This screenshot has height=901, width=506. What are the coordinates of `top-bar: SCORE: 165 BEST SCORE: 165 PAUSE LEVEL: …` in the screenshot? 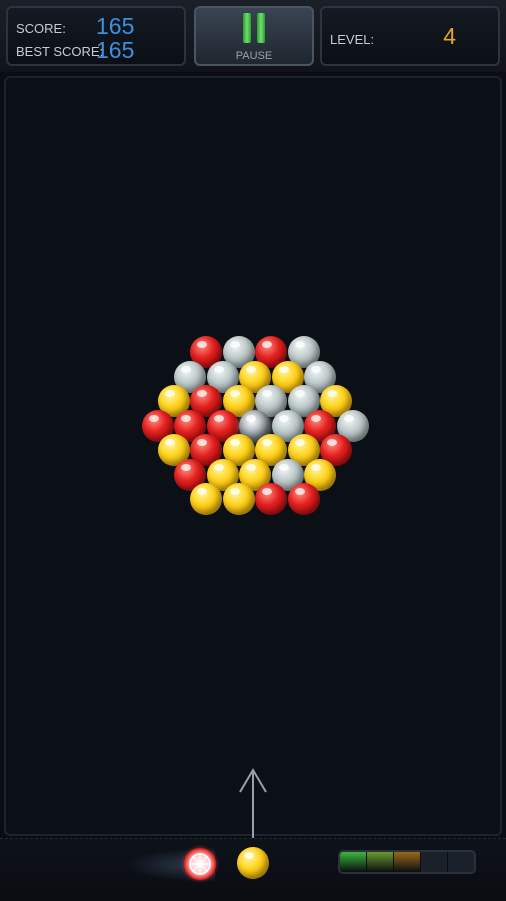 It's located at (253, 36).